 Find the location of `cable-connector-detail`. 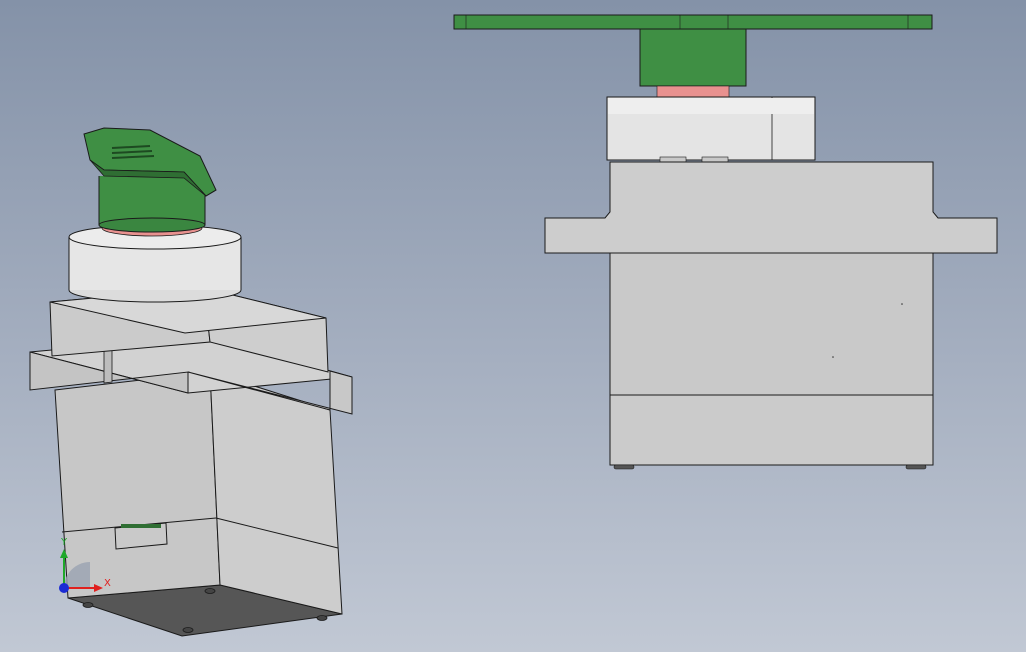

cable-connector-detail is located at coordinates (141, 526).